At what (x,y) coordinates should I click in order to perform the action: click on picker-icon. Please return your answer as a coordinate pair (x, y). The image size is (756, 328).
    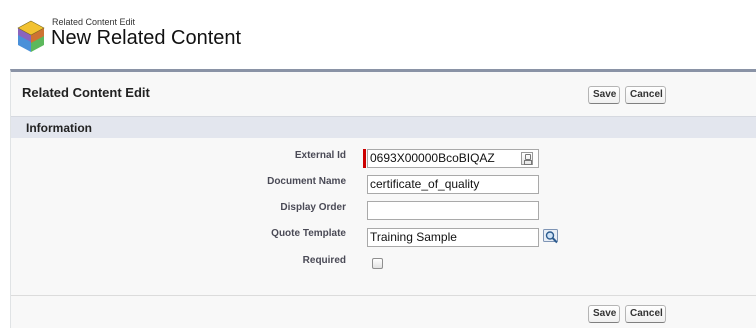
    Looking at the image, I should click on (527, 158).